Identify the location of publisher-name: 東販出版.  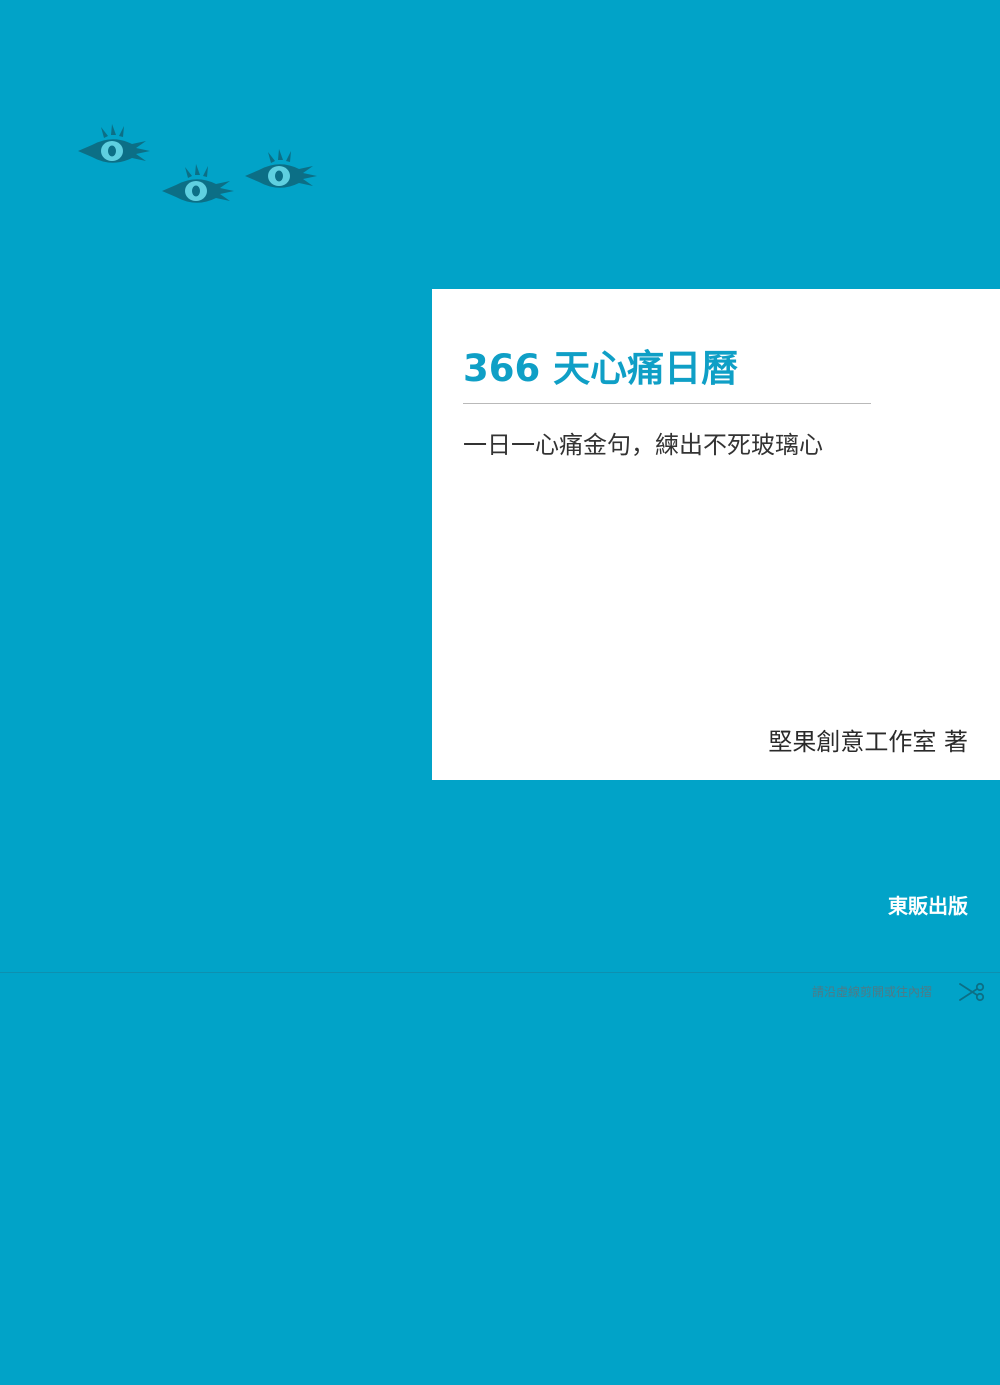
(928, 906).